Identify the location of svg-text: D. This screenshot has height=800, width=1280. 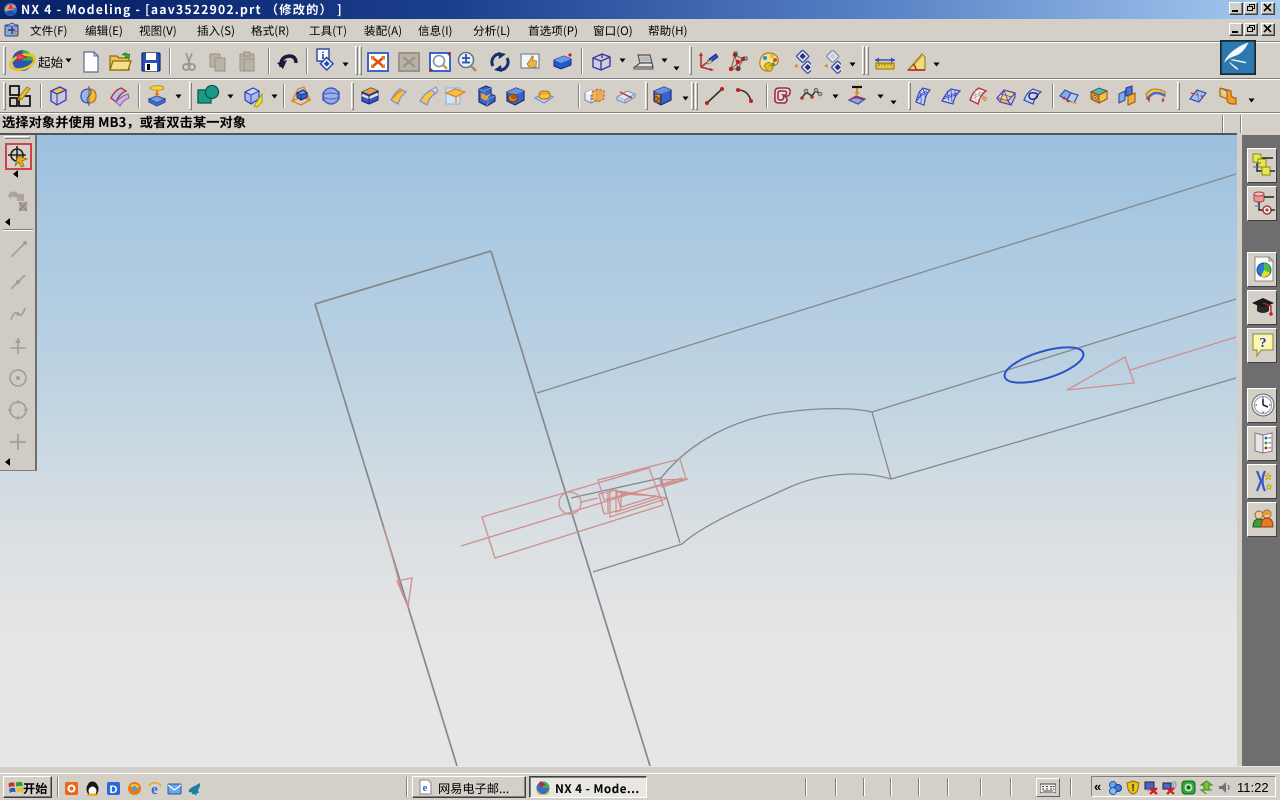
(114, 790).